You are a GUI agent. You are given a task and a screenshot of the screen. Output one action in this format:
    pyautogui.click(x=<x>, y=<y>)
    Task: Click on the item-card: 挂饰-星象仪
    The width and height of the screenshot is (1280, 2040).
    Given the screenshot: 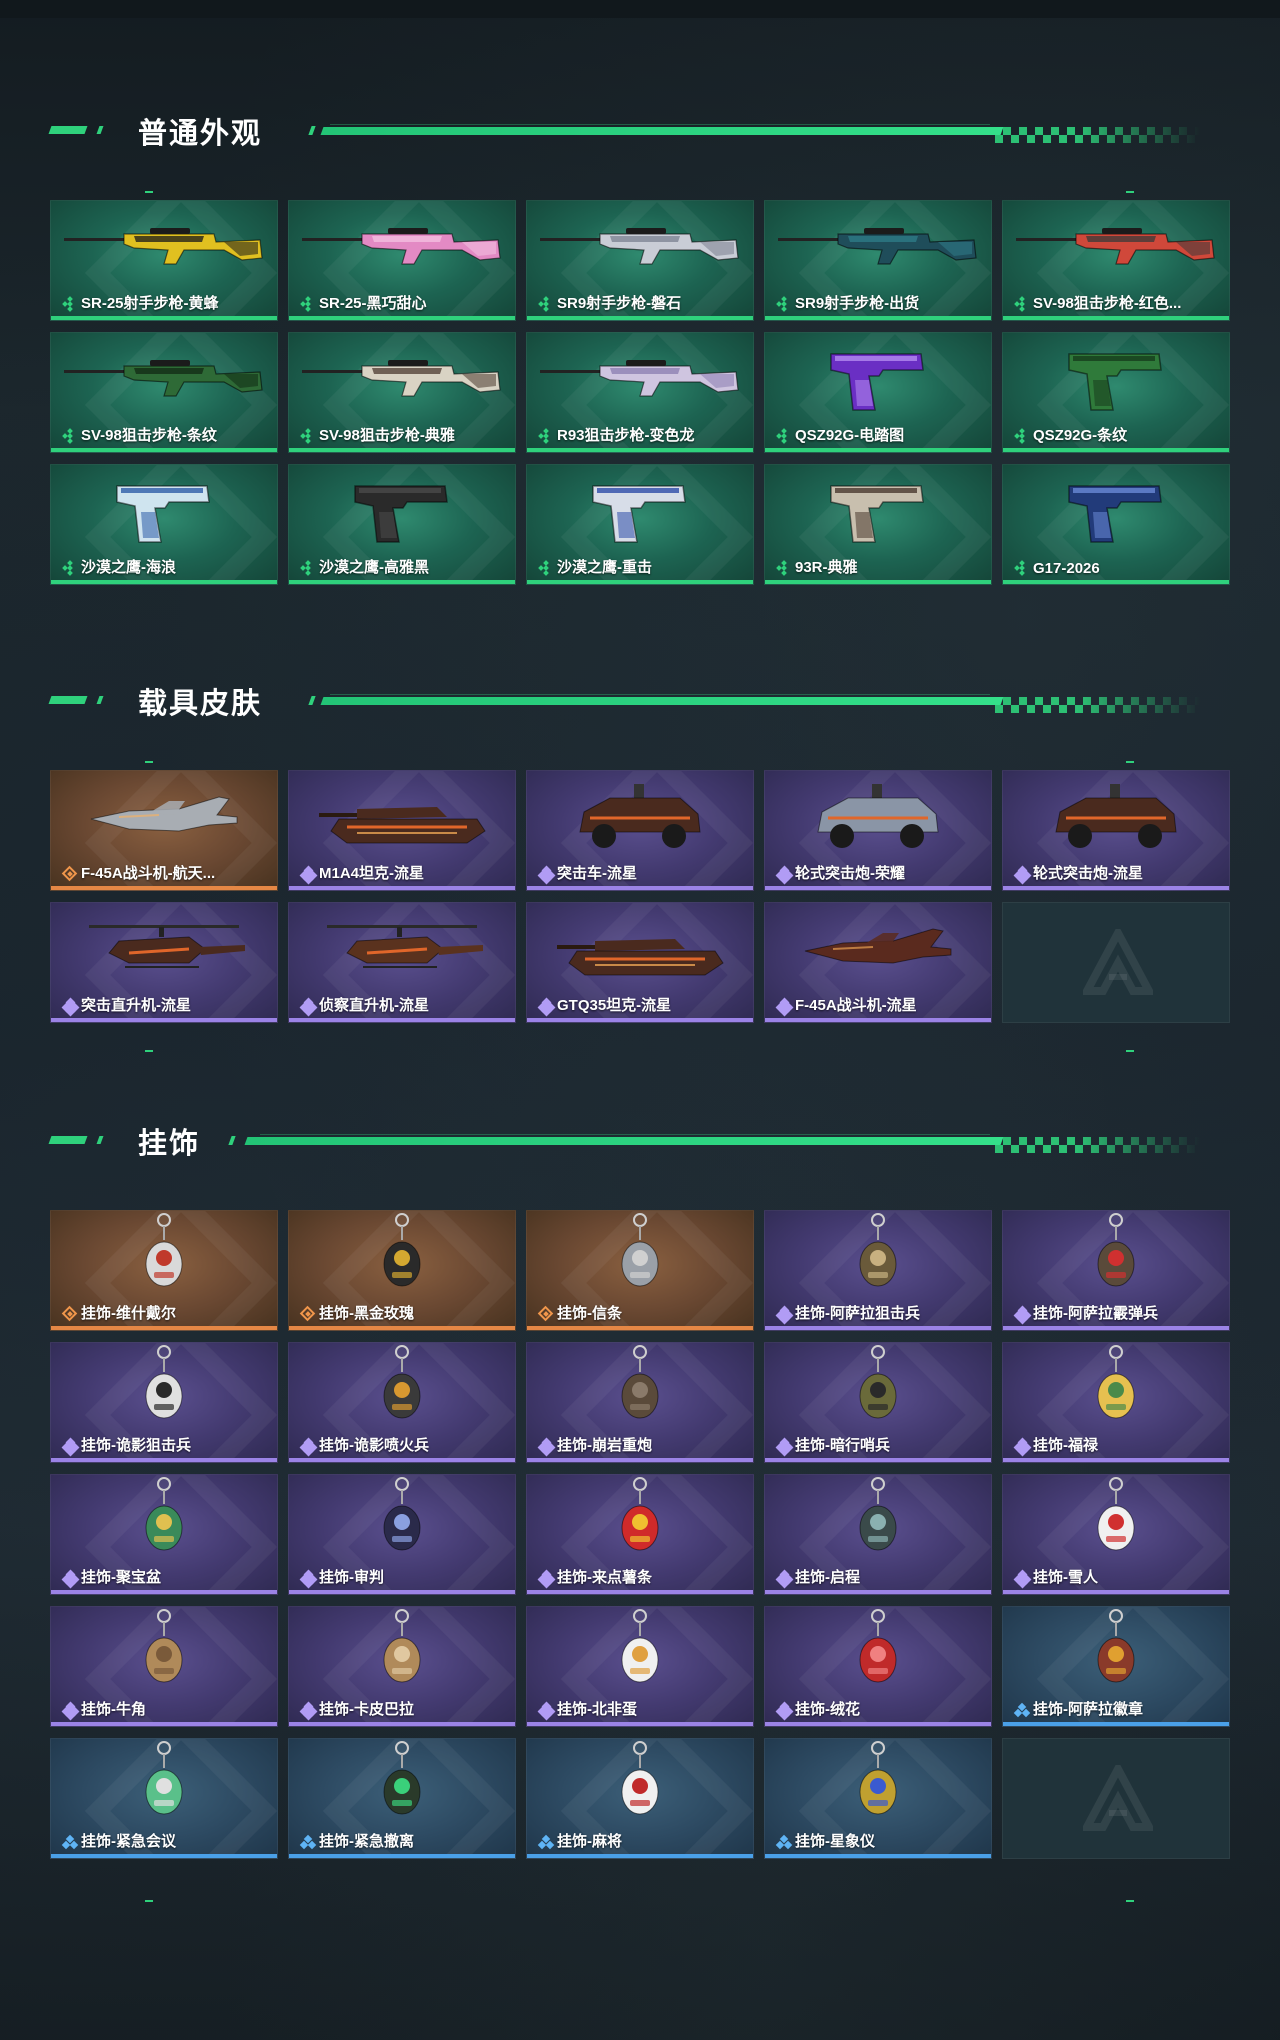 What is the action you would take?
    pyautogui.click(x=878, y=1798)
    